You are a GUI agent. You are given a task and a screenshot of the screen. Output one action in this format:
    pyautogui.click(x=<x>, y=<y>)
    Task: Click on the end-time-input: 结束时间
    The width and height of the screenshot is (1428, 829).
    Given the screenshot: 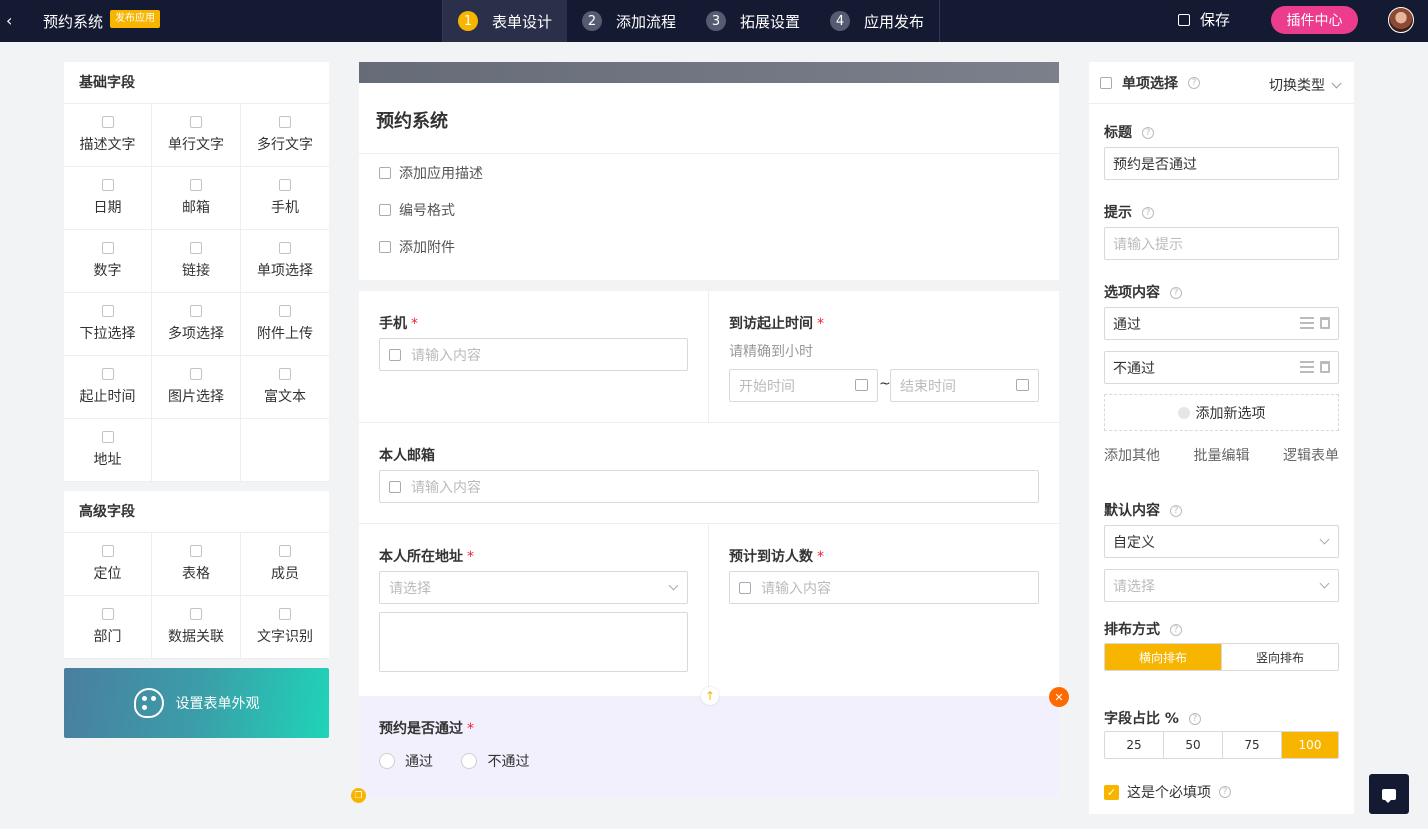 What is the action you would take?
    pyautogui.click(x=964, y=385)
    